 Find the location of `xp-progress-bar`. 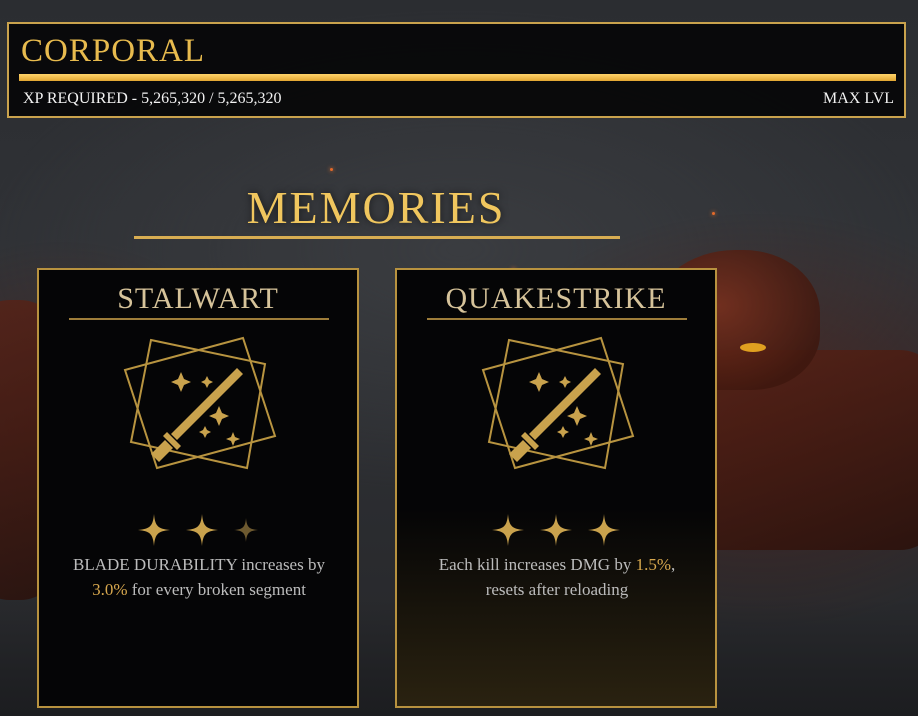

xp-progress-bar is located at coordinates (457, 77).